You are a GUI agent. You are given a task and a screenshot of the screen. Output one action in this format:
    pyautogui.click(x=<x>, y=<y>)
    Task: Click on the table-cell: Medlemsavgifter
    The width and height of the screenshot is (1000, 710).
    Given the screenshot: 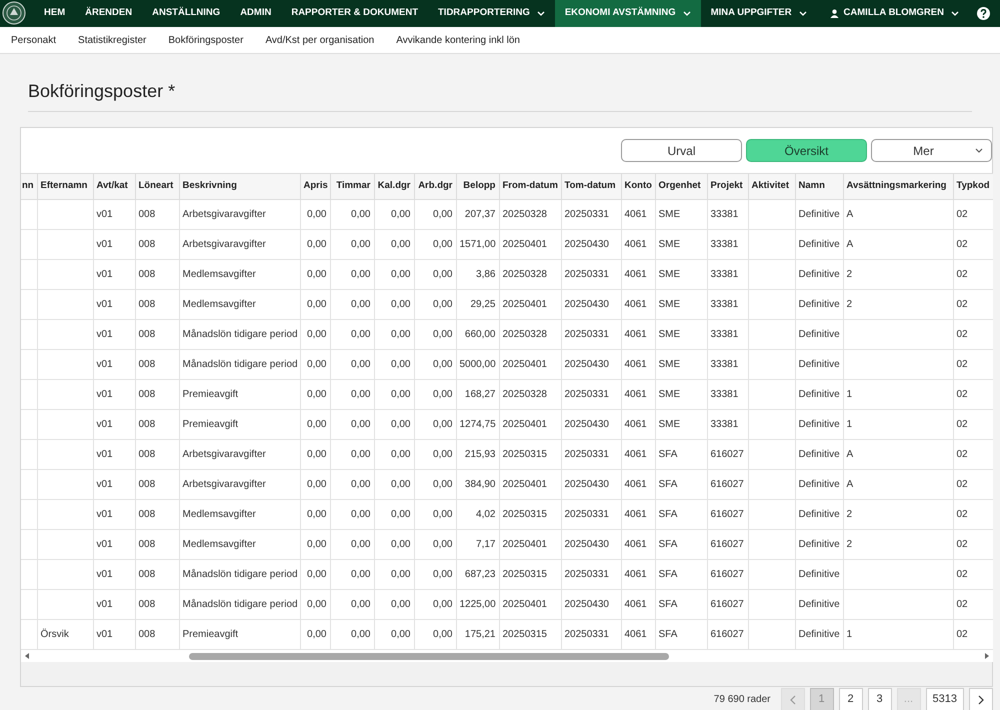 What is the action you would take?
    pyautogui.click(x=239, y=305)
    